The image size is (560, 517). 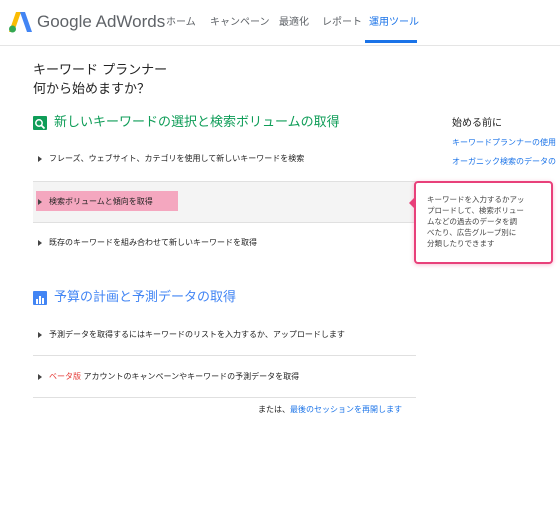 I want to click on top-nav-bar: Google AdWords ホーム キャンペーン 最適化 レポート 運用ツール, so click(x=280, y=23).